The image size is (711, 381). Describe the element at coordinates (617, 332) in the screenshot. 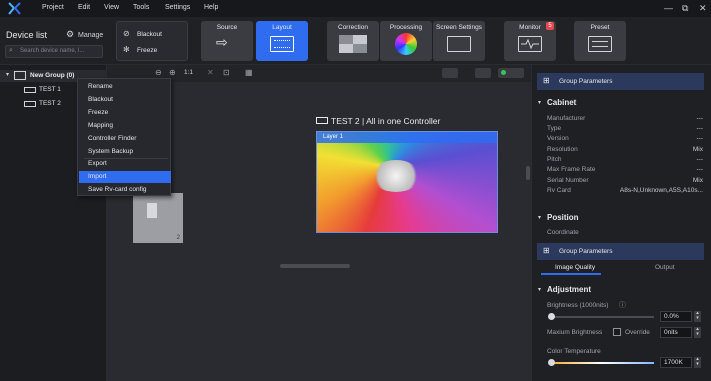

I see `override-checkbox` at that location.